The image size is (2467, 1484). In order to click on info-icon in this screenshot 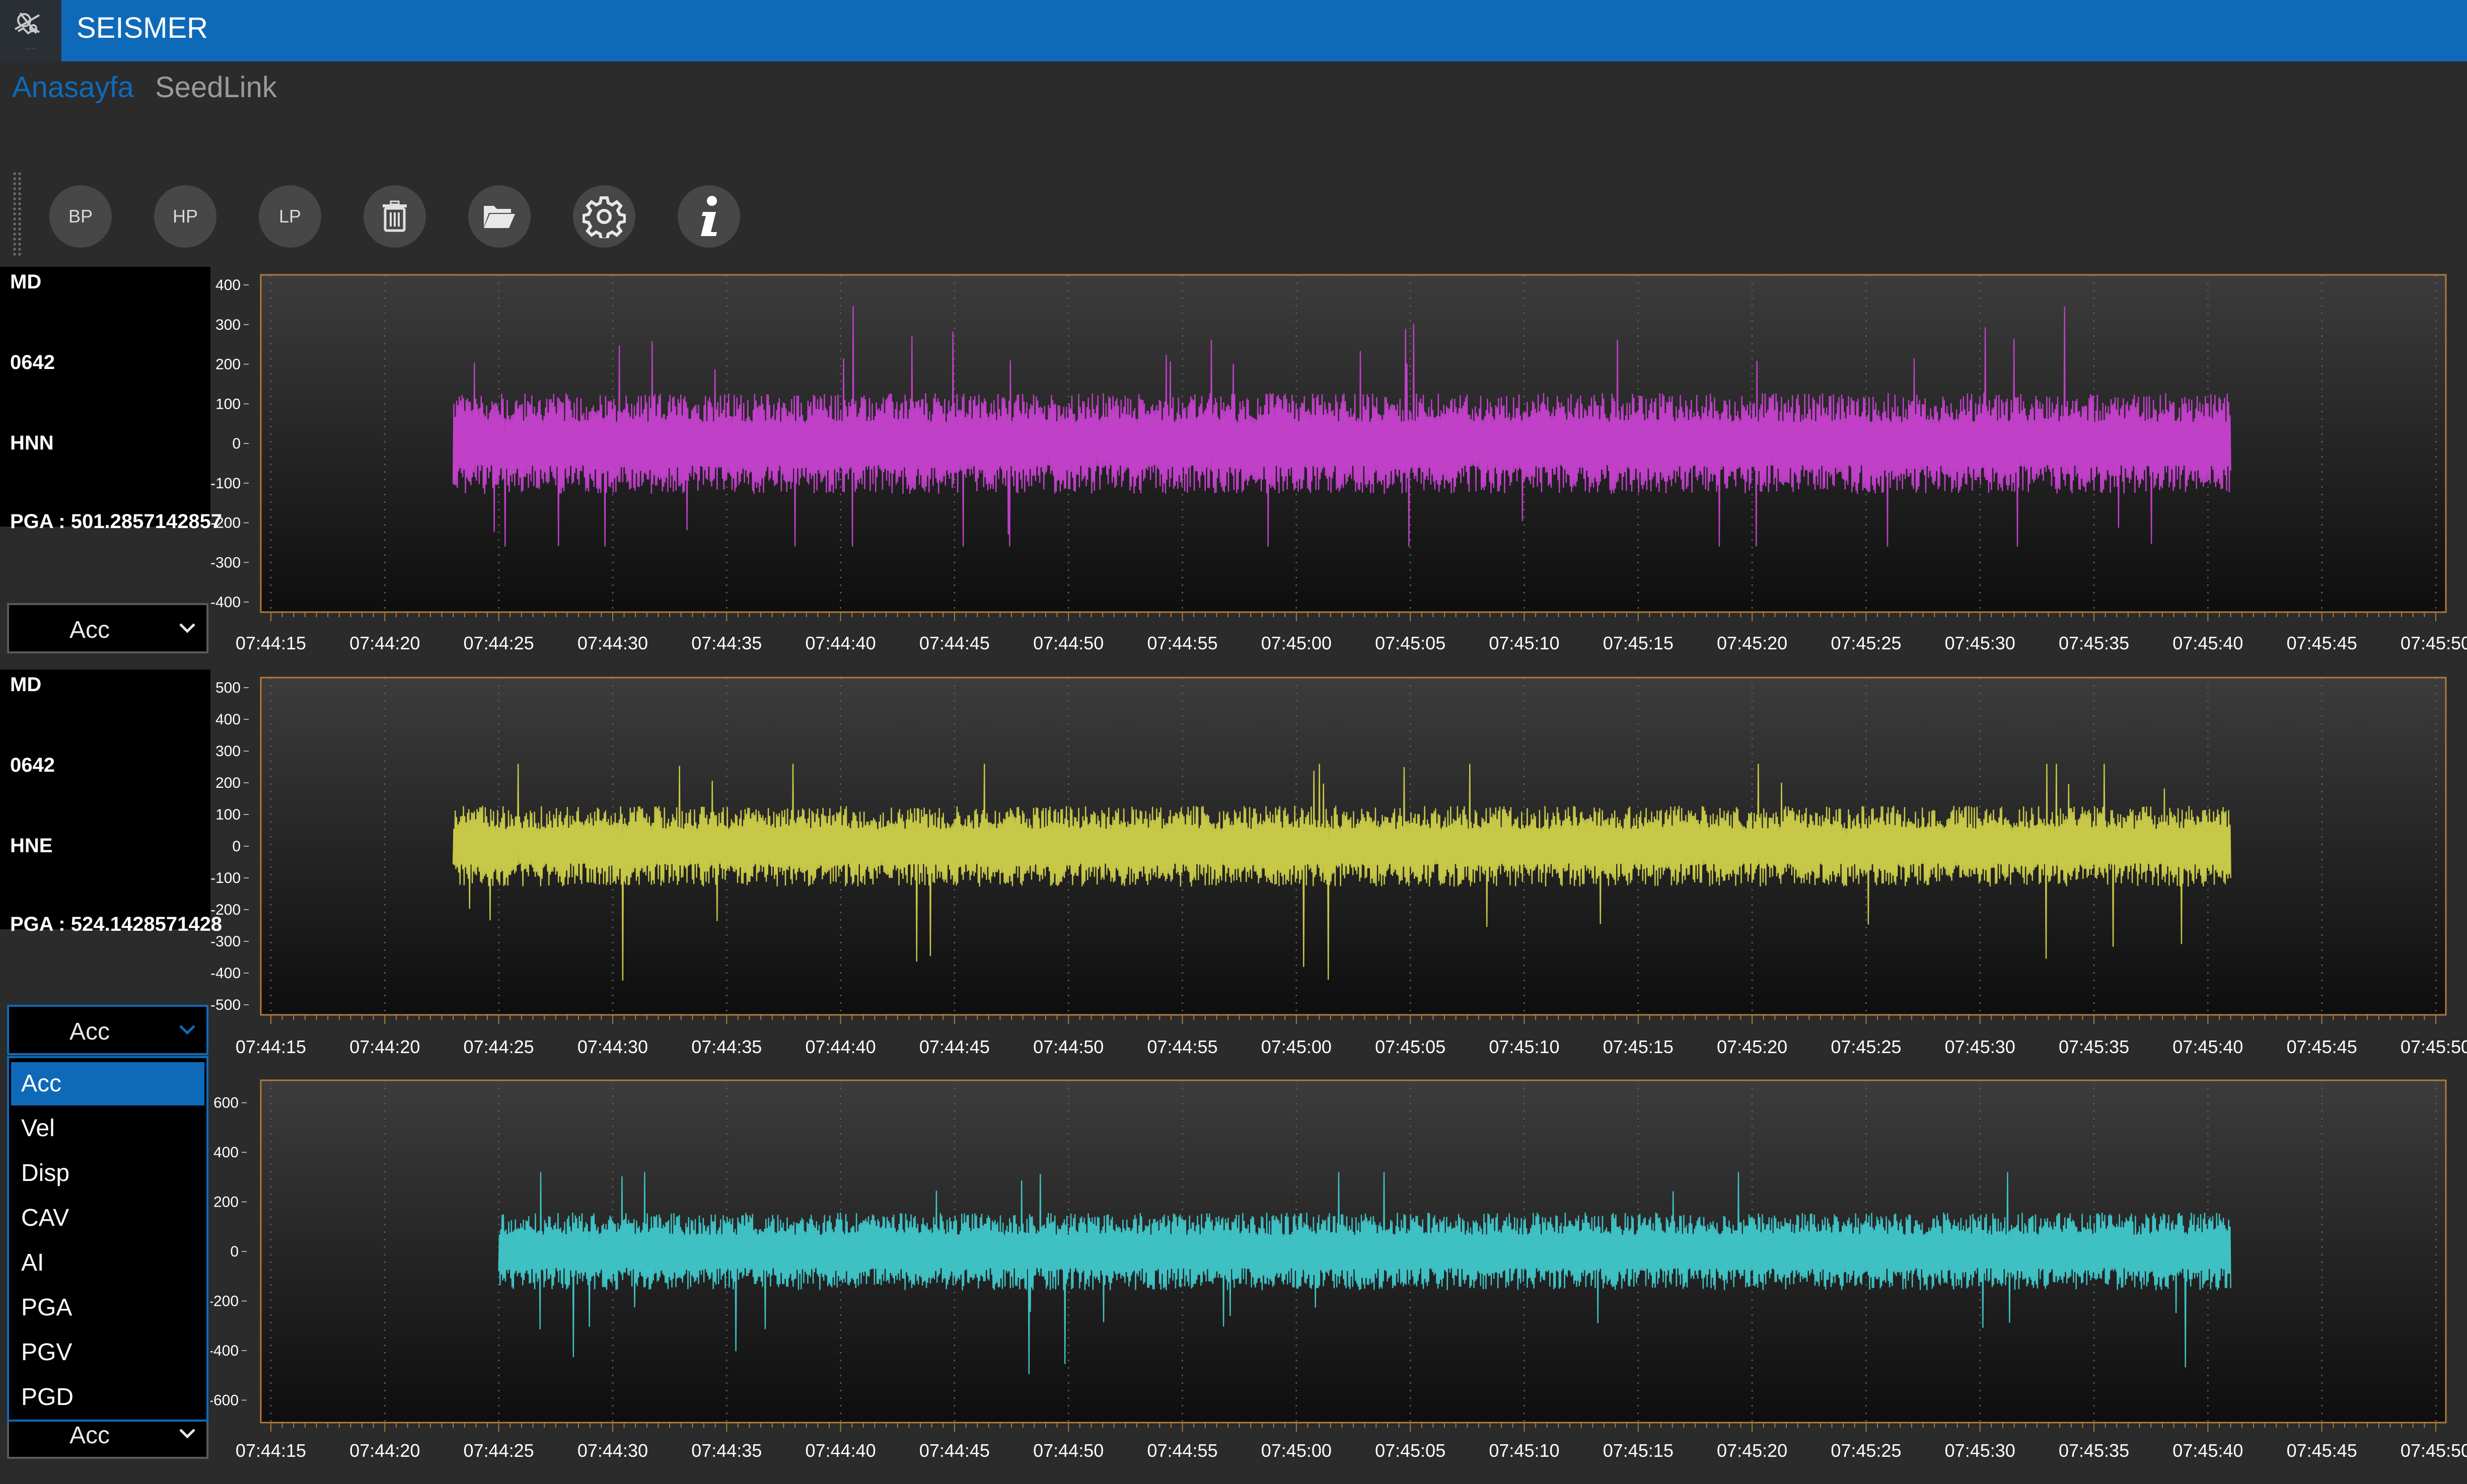, I will do `click(709, 216)`.